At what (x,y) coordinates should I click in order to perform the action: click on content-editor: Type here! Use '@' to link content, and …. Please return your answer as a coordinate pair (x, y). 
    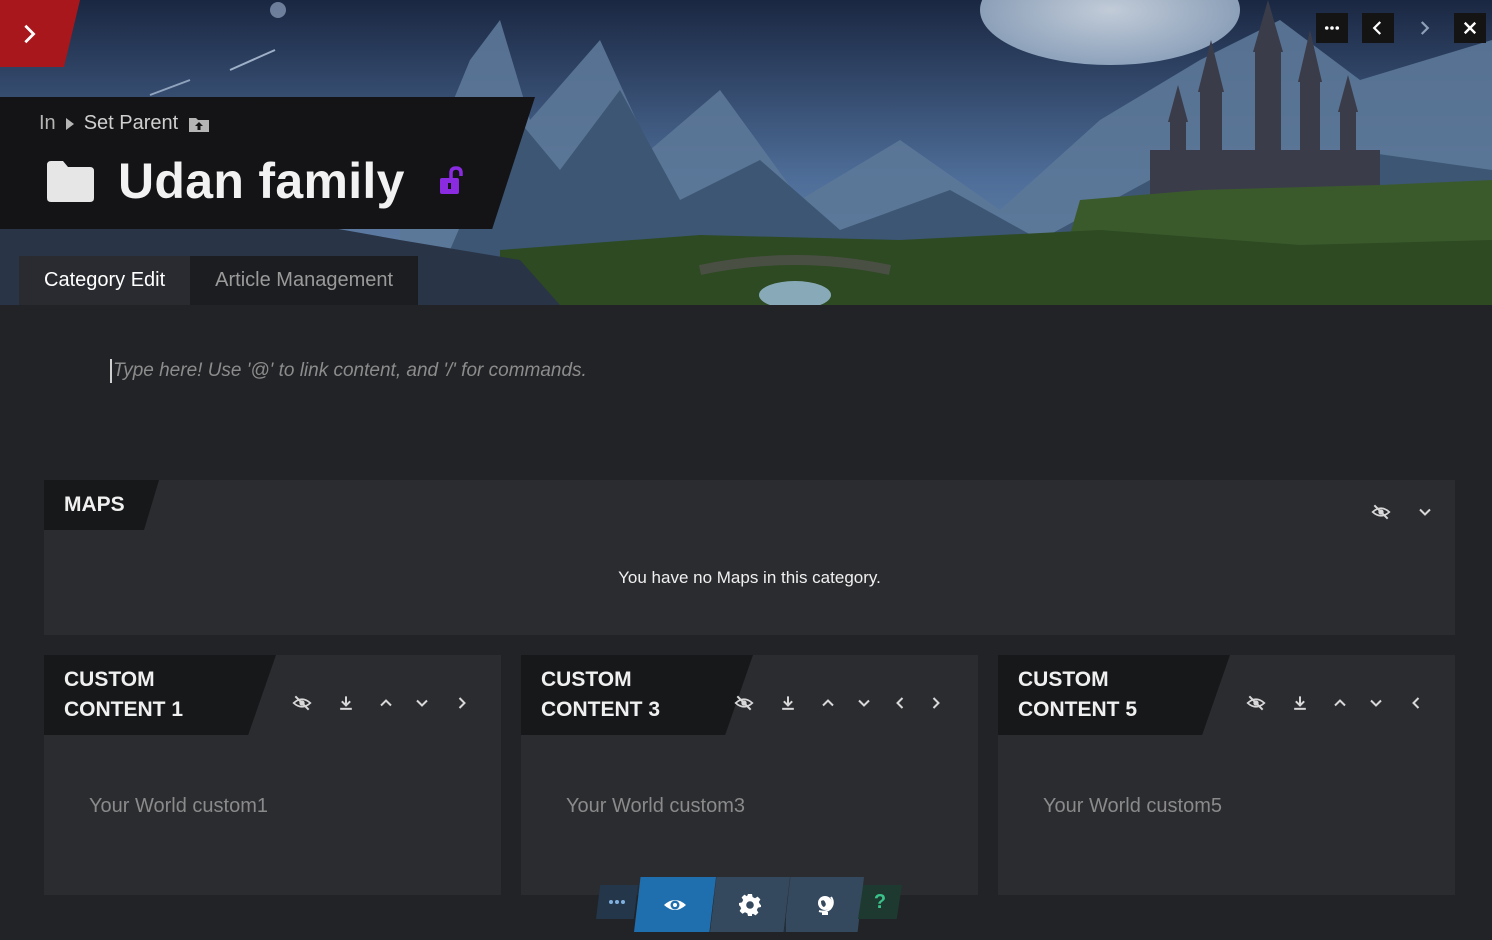
    Looking at the image, I should click on (610, 371).